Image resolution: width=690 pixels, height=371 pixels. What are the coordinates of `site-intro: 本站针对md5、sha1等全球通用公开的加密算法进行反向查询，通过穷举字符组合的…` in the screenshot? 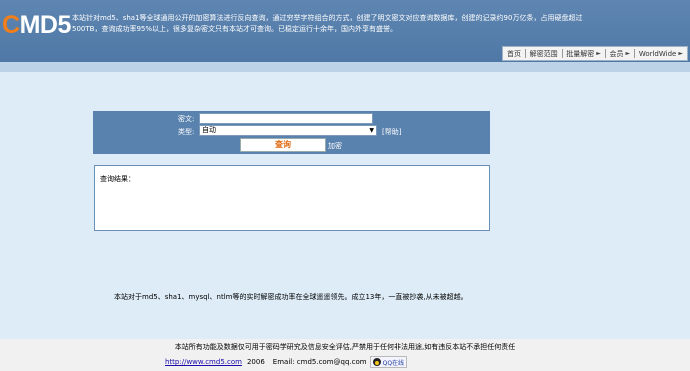 It's located at (327, 23).